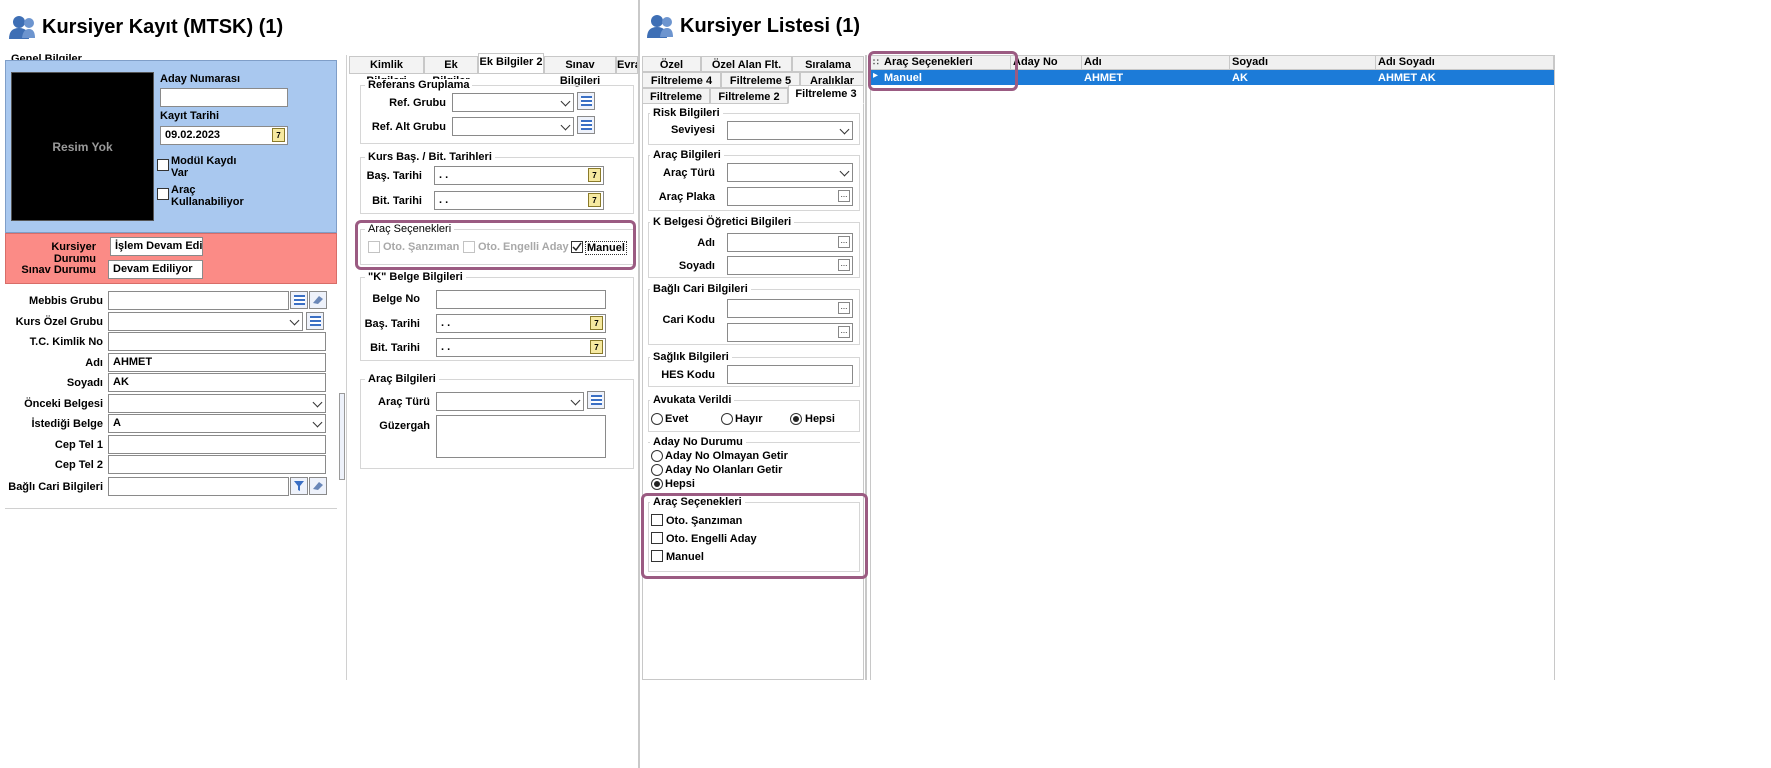 Image resolution: width=1771 pixels, height=768 pixels. What do you see at coordinates (200, 79) in the screenshot?
I see `aday-numarasi-label: Aday Numarası` at bounding box center [200, 79].